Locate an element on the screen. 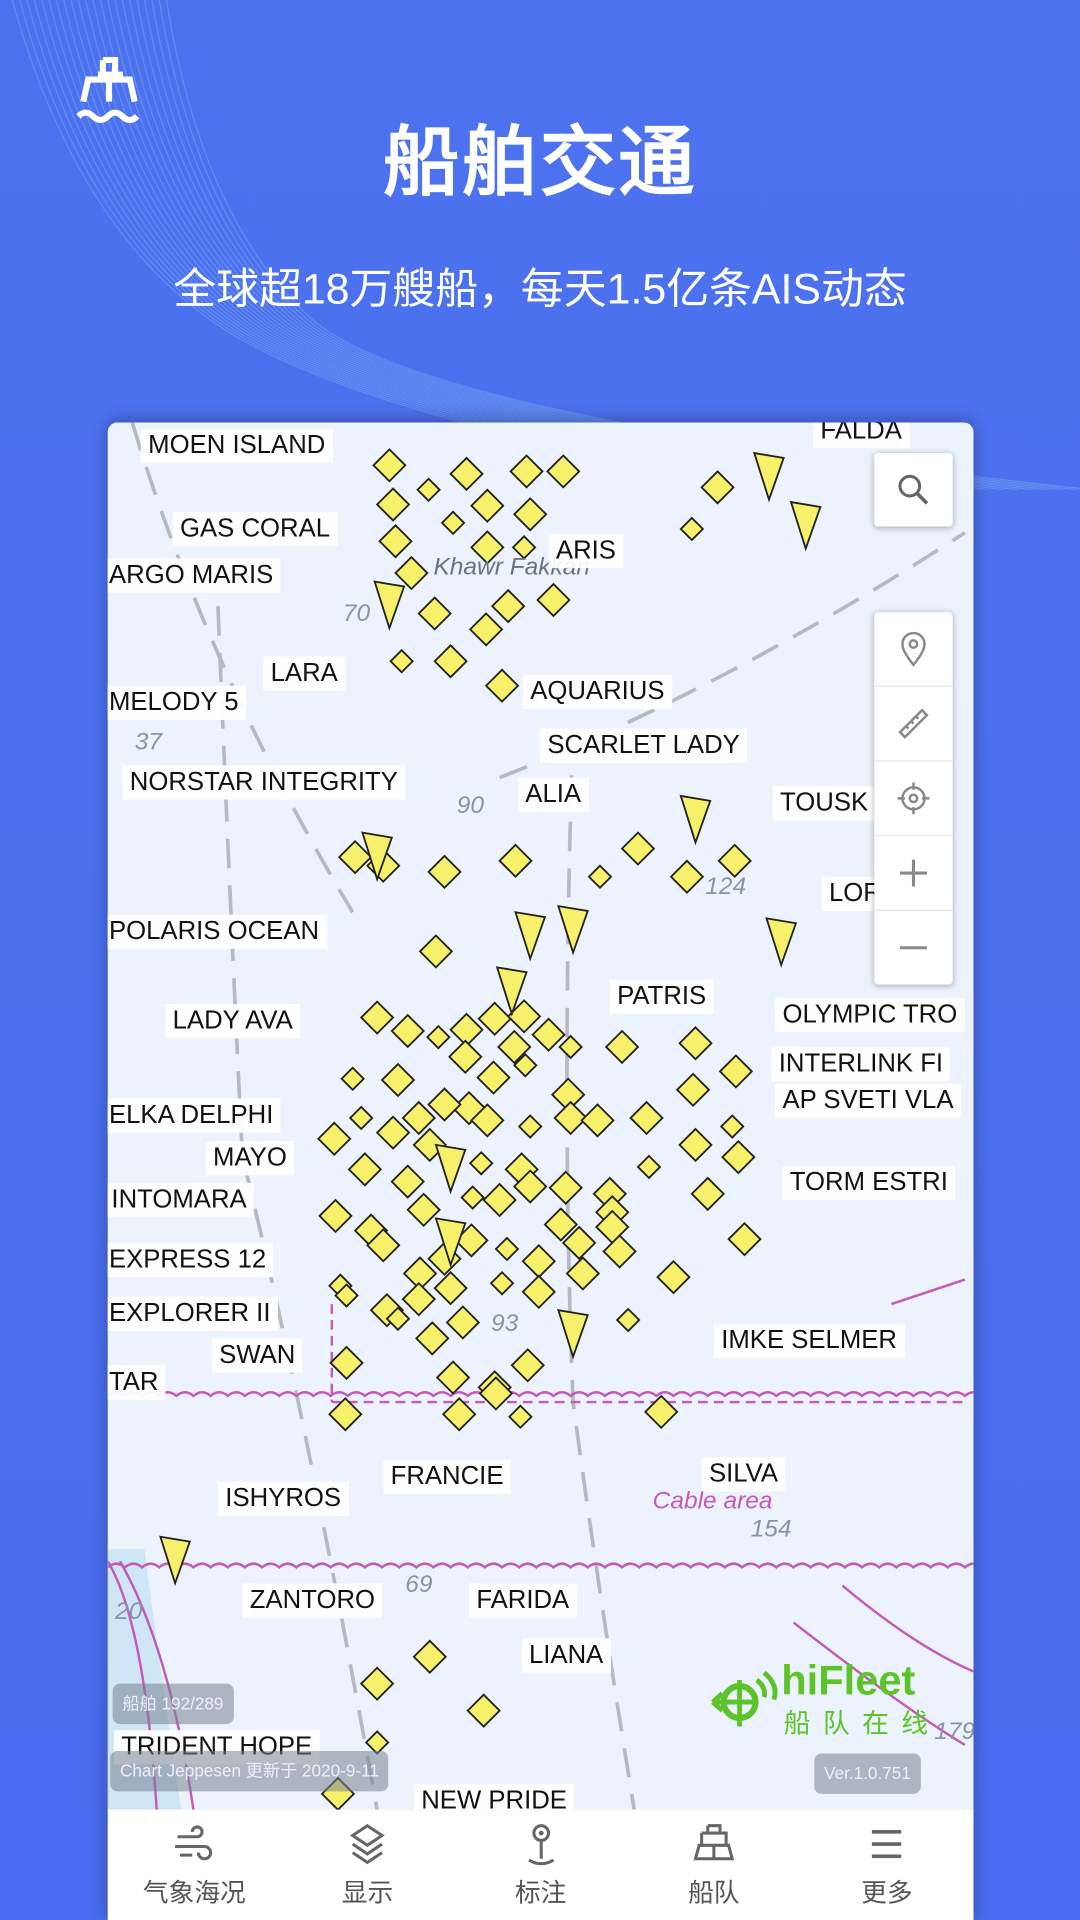  depth-label: 69 is located at coordinates (419, 1584).